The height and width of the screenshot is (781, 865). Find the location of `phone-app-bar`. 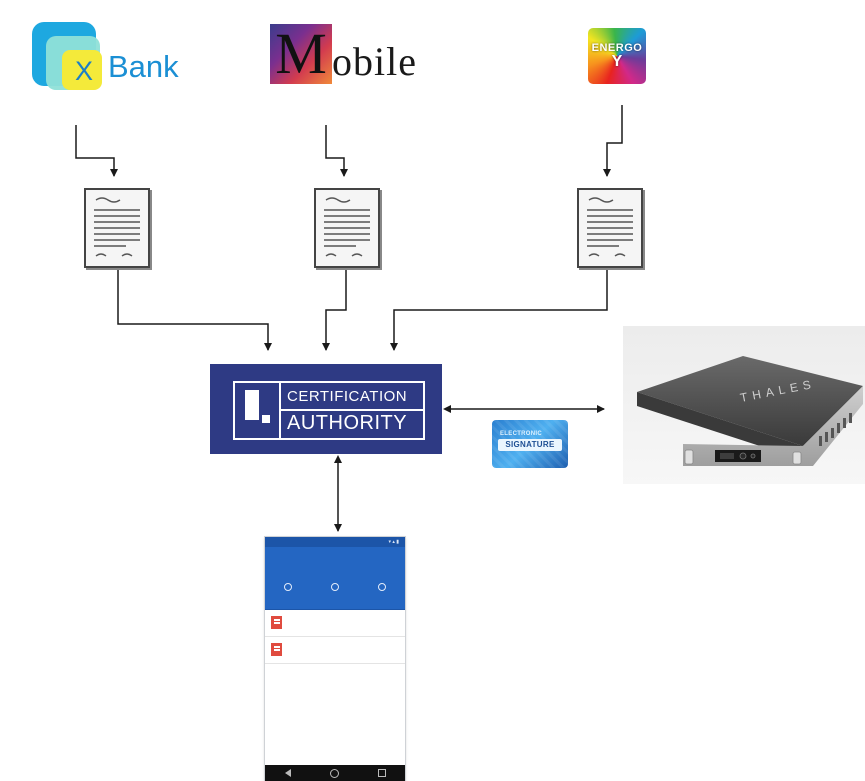

phone-app-bar is located at coordinates (335, 564).